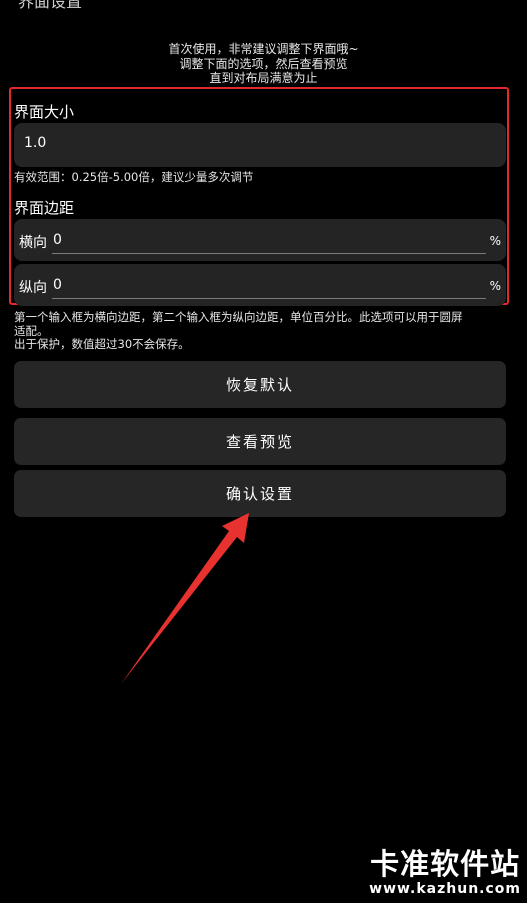  Describe the element at coordinates (445, 889) in the screenshot. I see `watermark-url: www.kazhun.com` at that location.